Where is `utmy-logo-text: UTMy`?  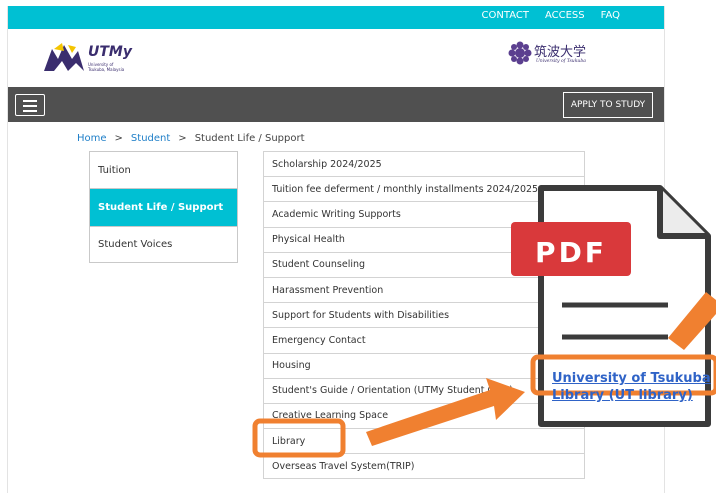 utmy-logo-text: UTMy is located at coordinates (110, 52).